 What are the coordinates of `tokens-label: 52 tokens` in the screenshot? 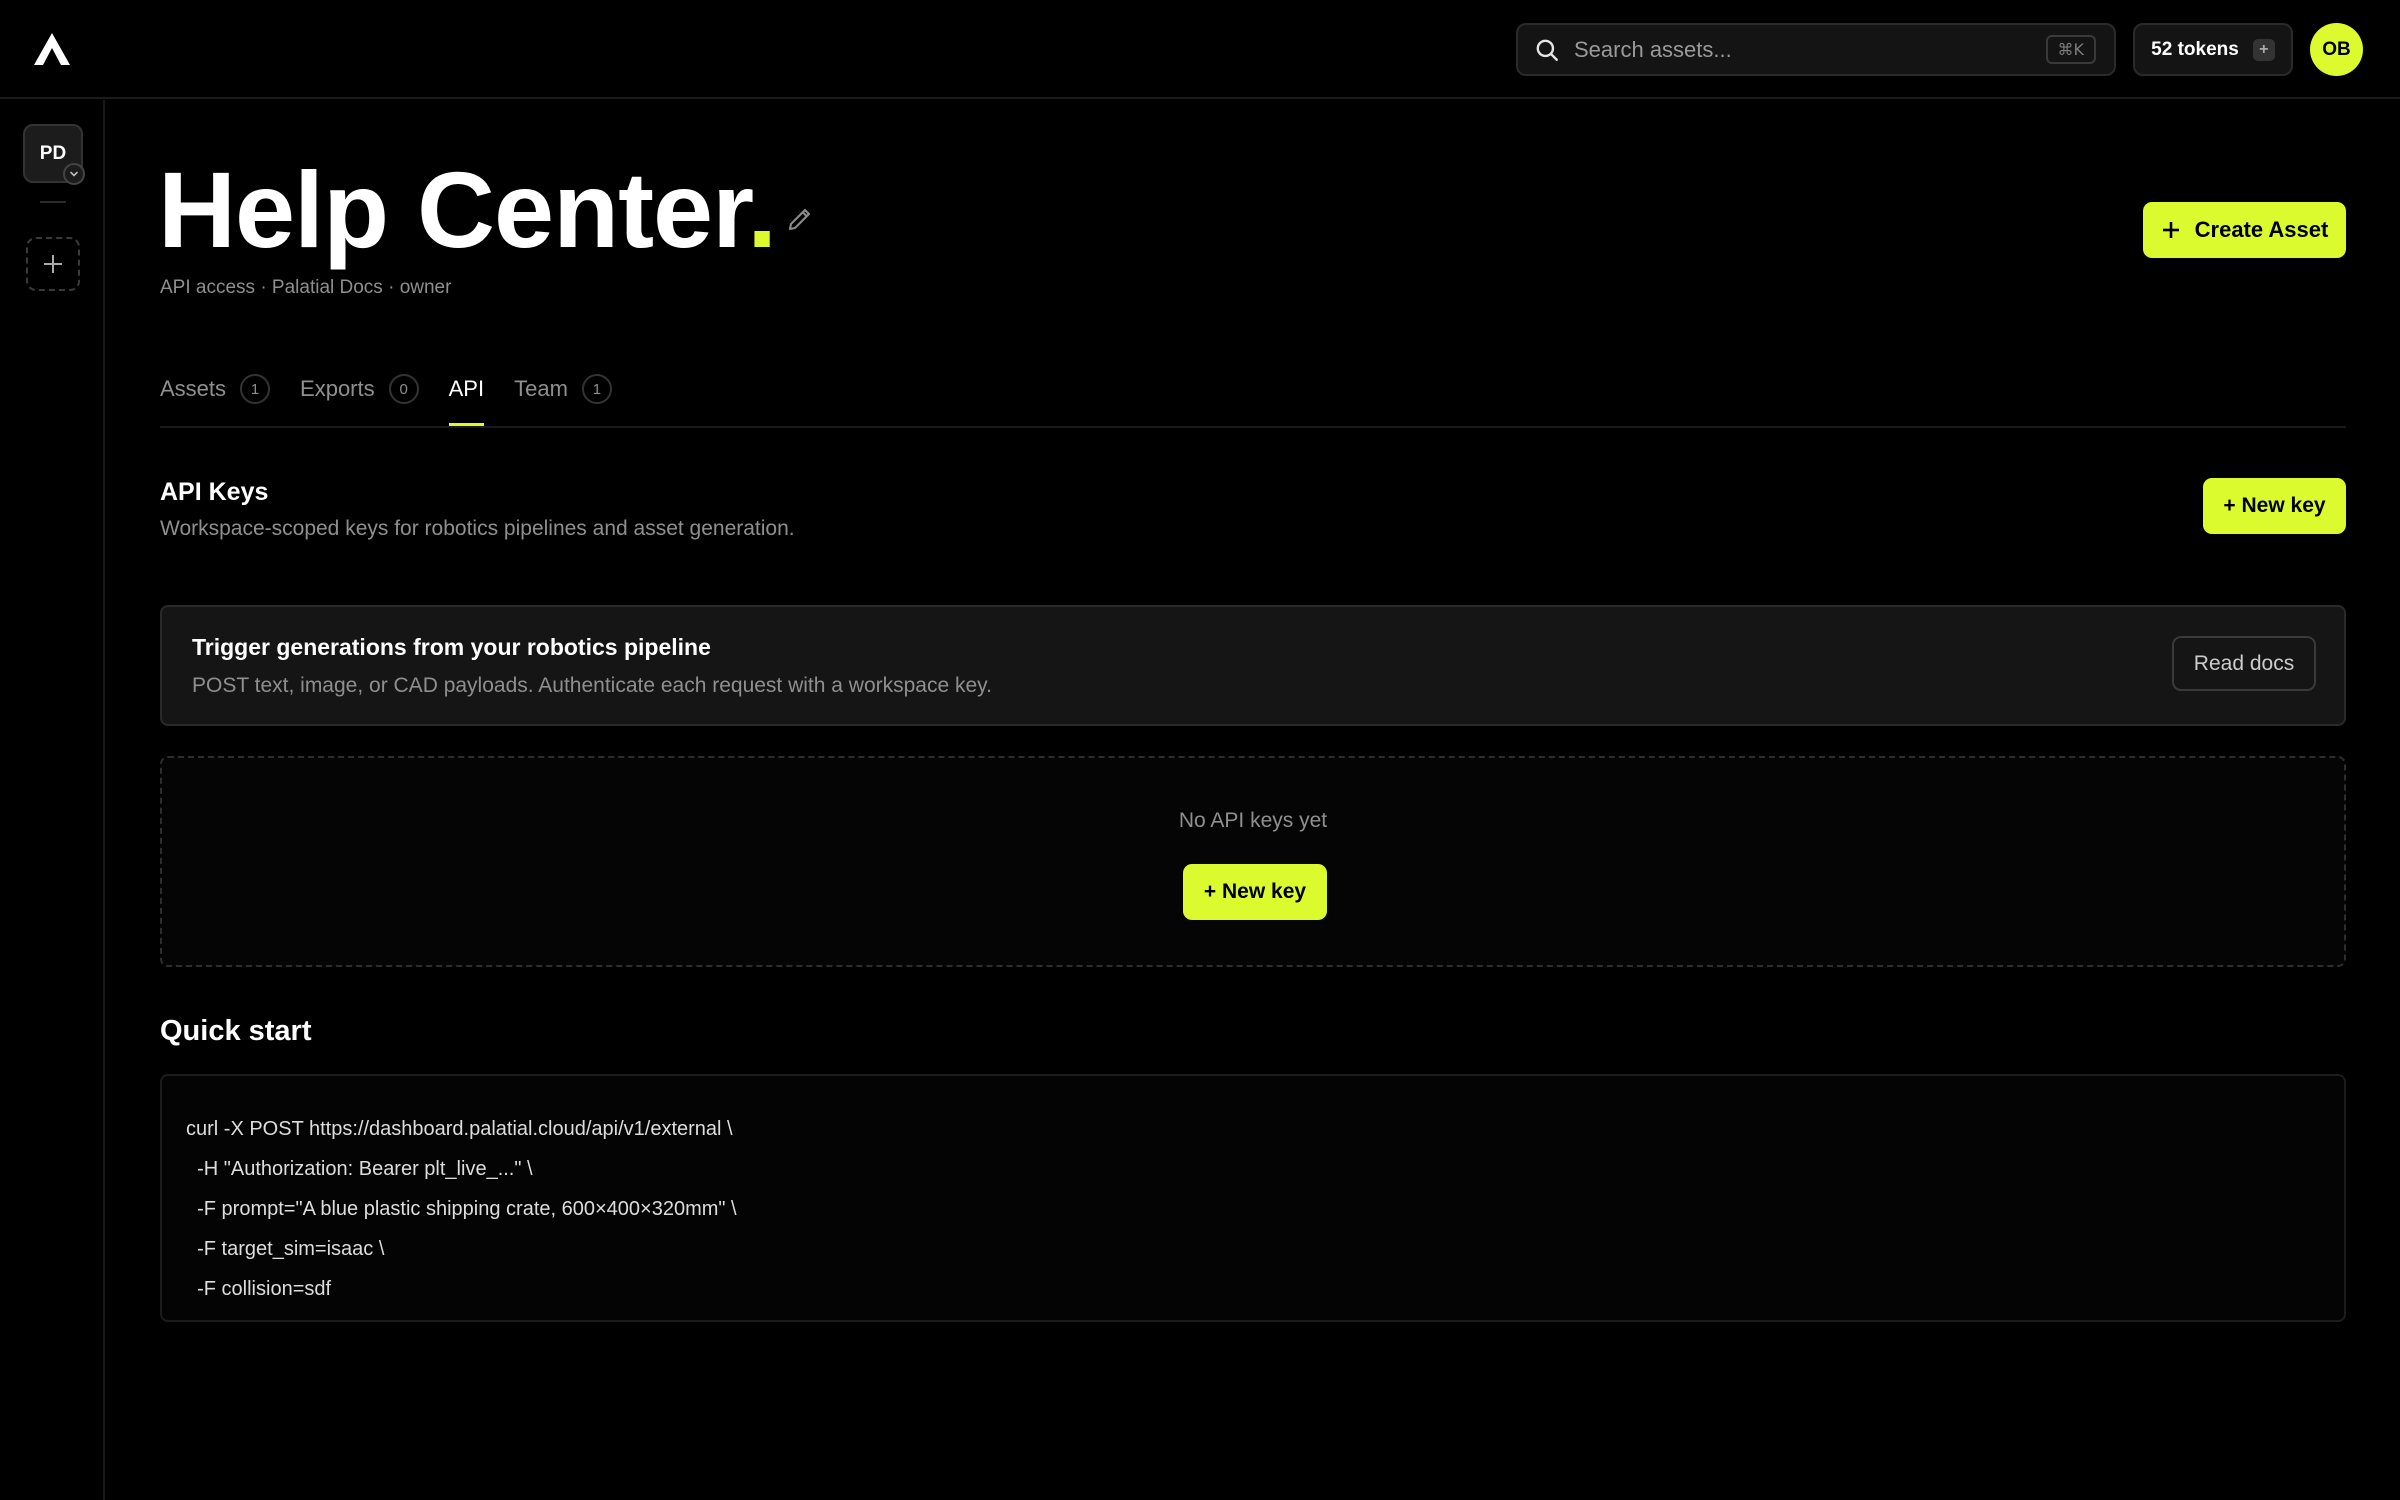 It's located at (2195, 49).